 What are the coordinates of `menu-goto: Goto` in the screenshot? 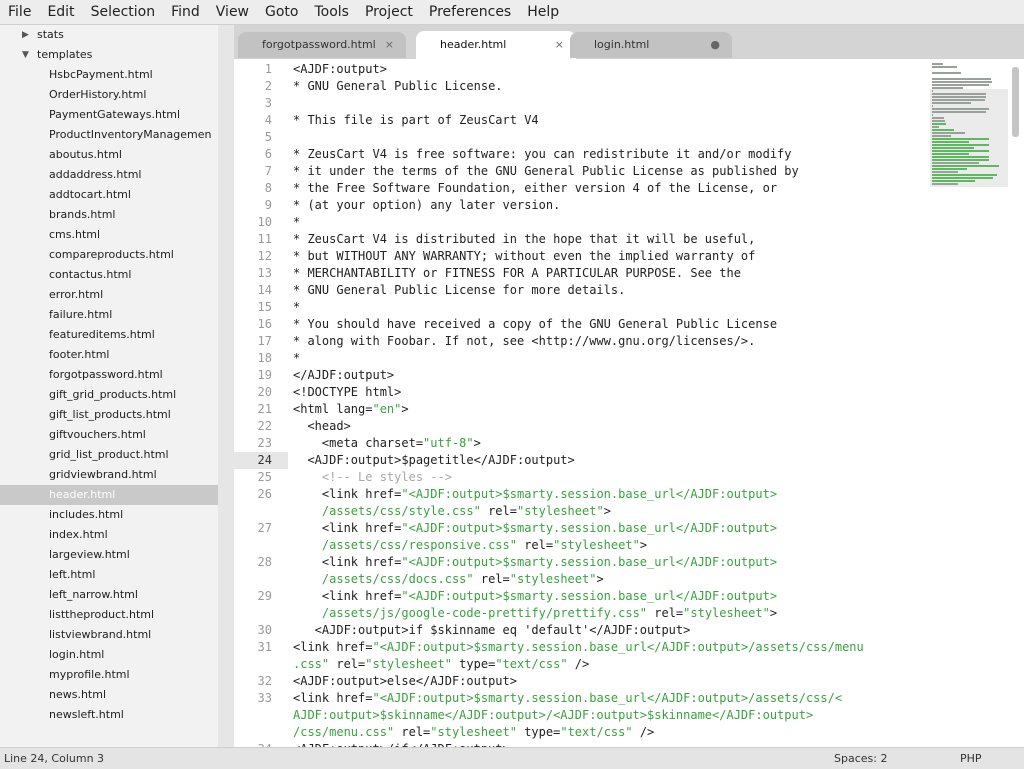 It's located at (281, 12).